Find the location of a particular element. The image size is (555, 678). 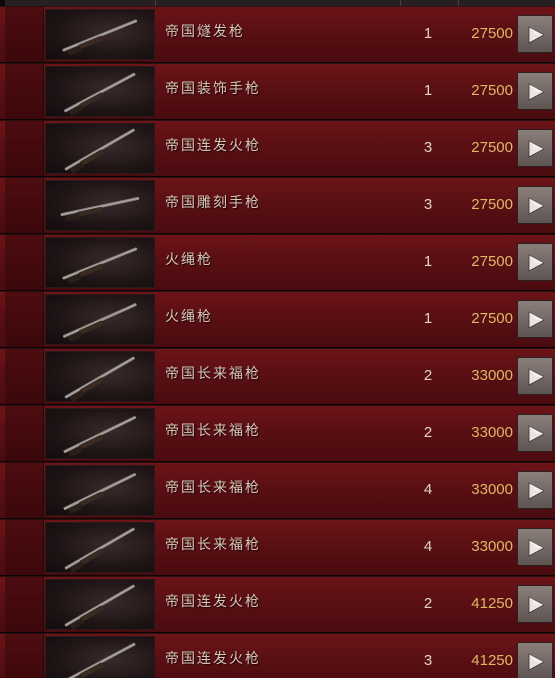

weapon-row: 帝国装饰手枪 1 27500 is located at coordinates (277, 91).